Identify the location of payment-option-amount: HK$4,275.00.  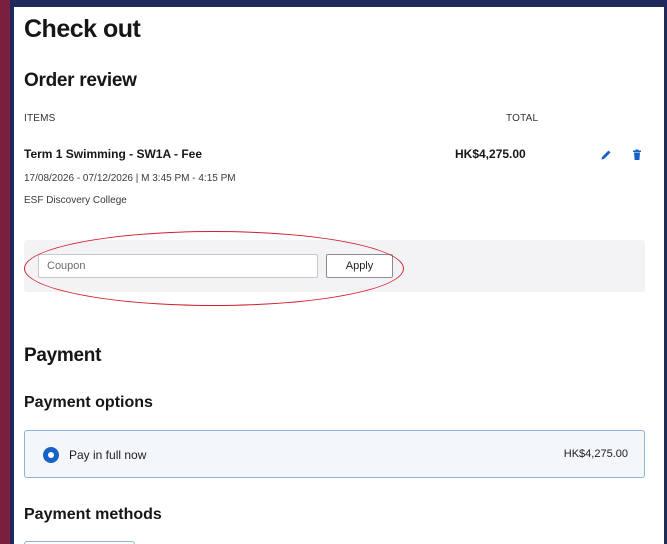
(595, 454).